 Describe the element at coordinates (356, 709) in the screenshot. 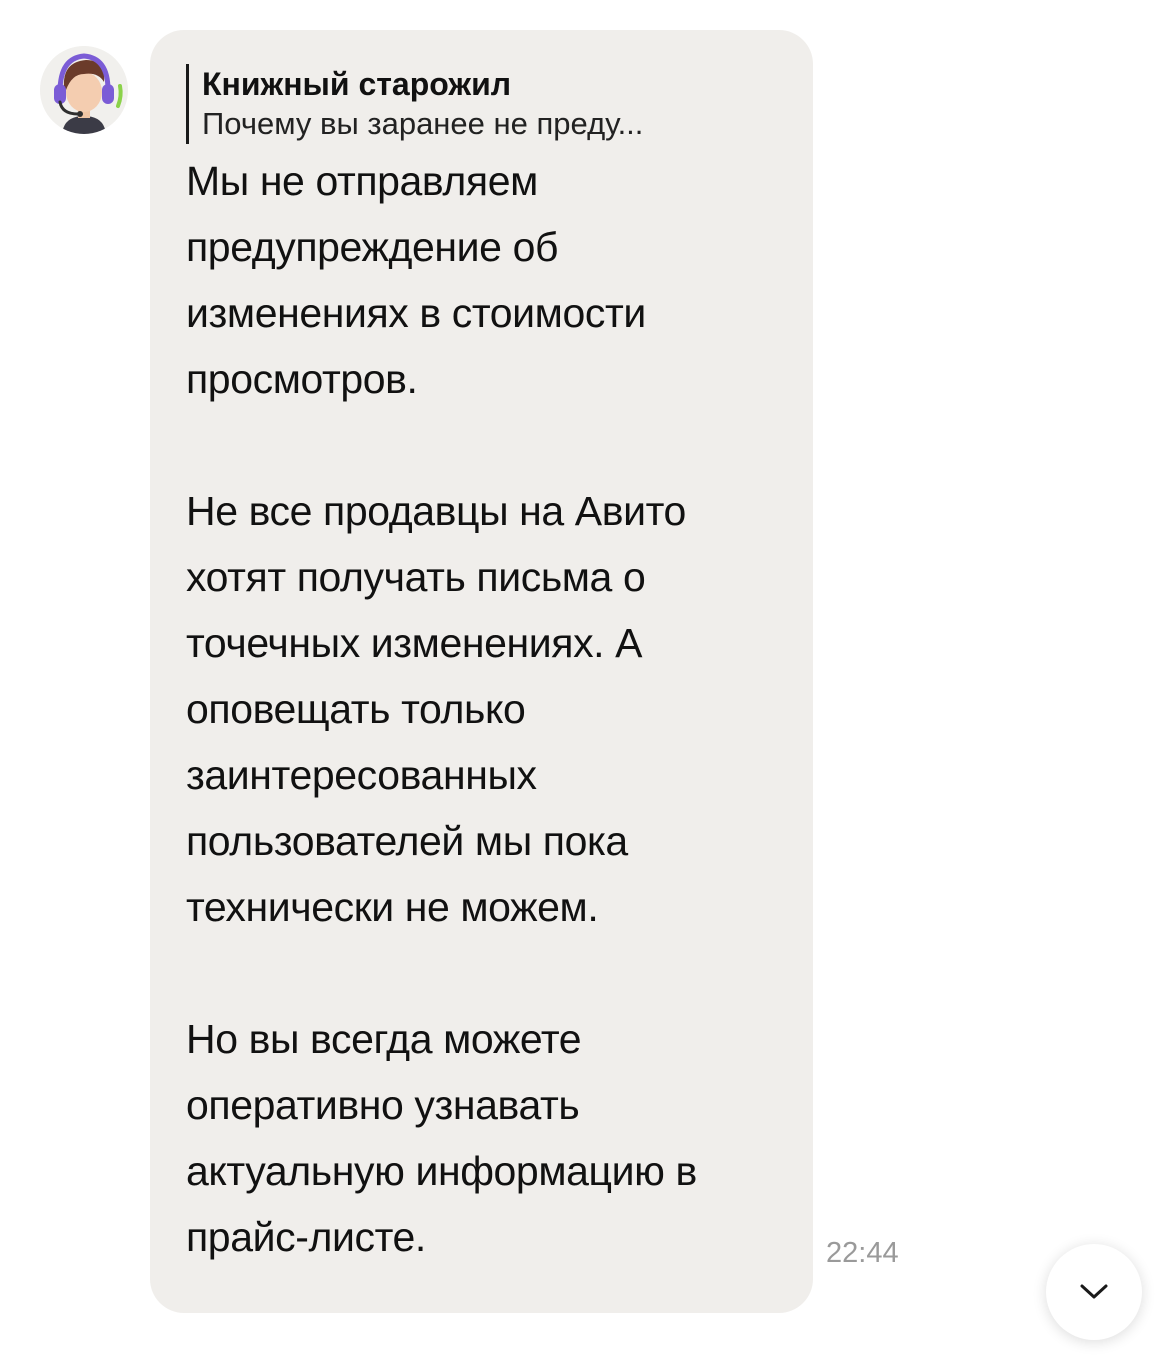

I see `message-line: оповещать только` at that location.